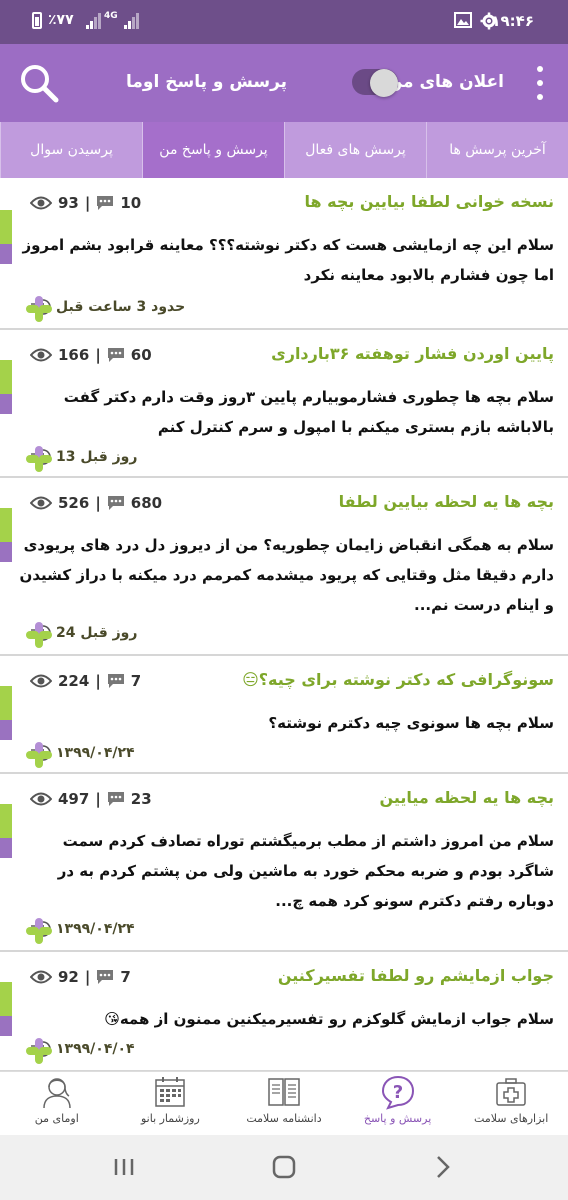  I want to click on profile-icon, so click(57, 1093).